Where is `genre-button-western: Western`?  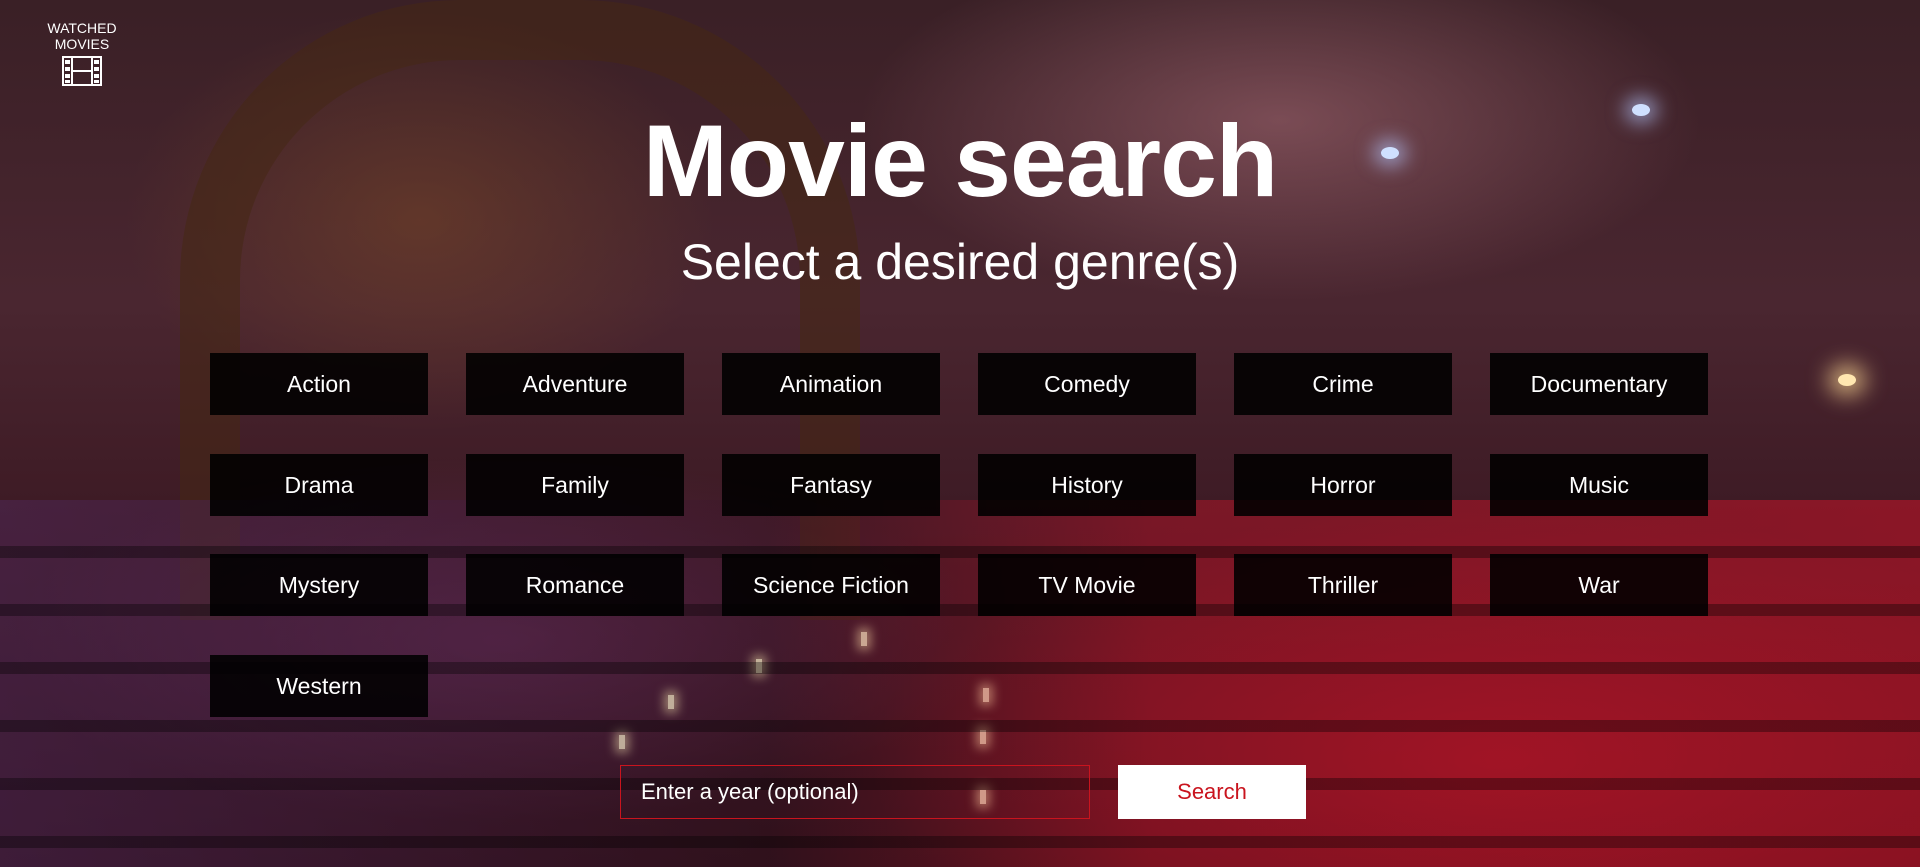 genre-button-western: Western is located at coordinates (319, 686).